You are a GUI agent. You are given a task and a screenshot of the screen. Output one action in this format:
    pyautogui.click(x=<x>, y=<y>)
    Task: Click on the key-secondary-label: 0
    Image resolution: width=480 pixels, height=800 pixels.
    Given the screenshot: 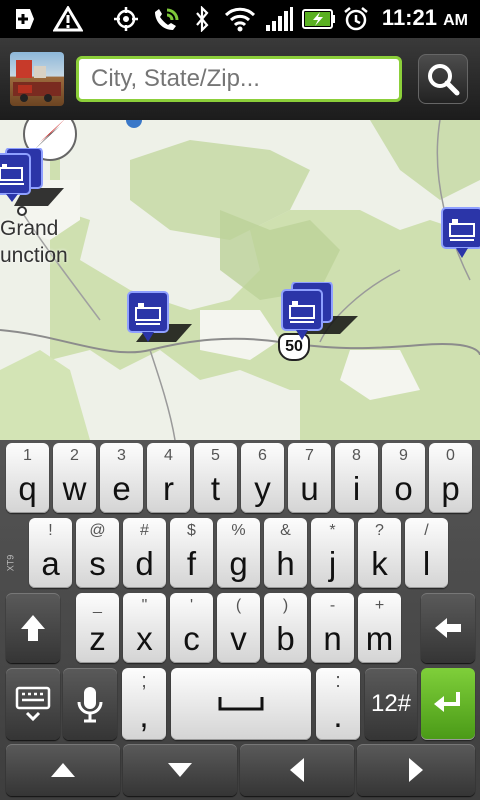 What is the action you would take?
    pyautogui.click(x=450, y=455)
    